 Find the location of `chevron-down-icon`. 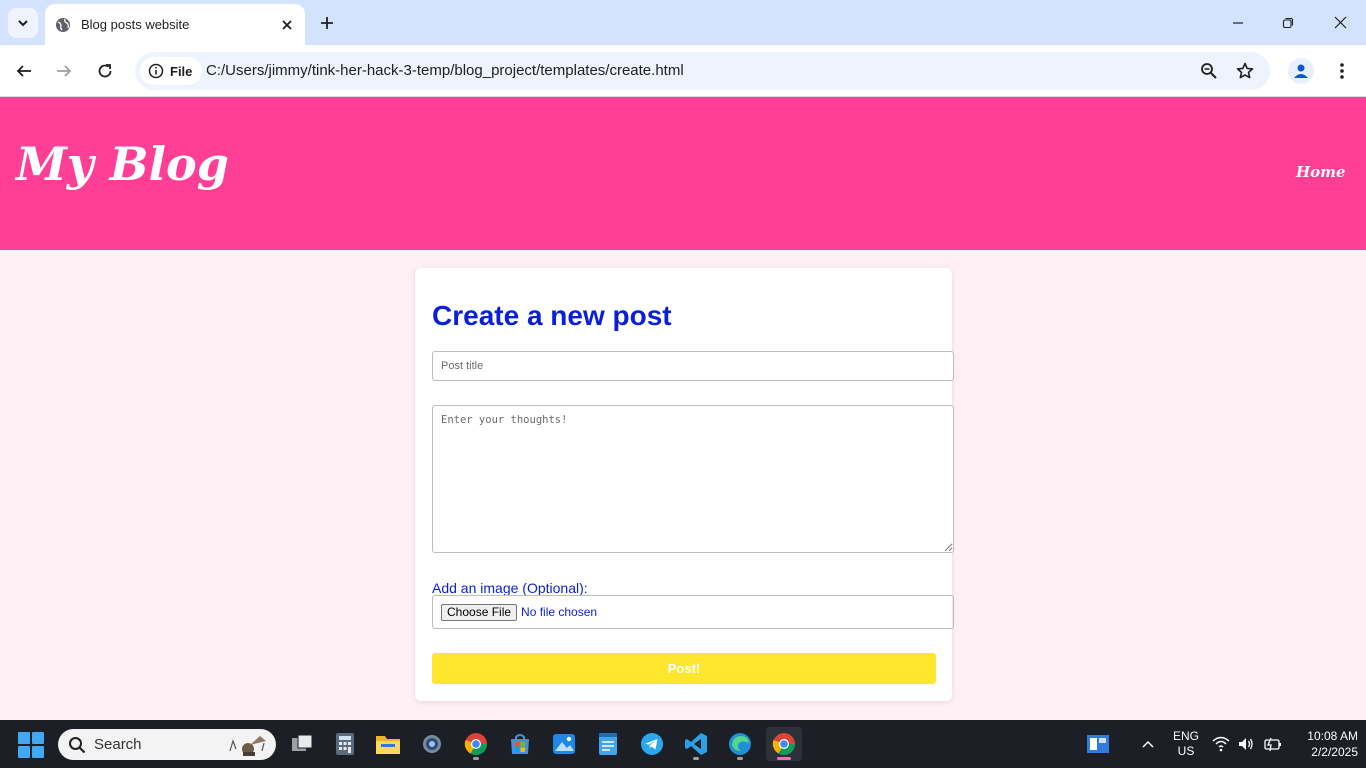

chevron-down-icon is located at coordinates (23, 23).